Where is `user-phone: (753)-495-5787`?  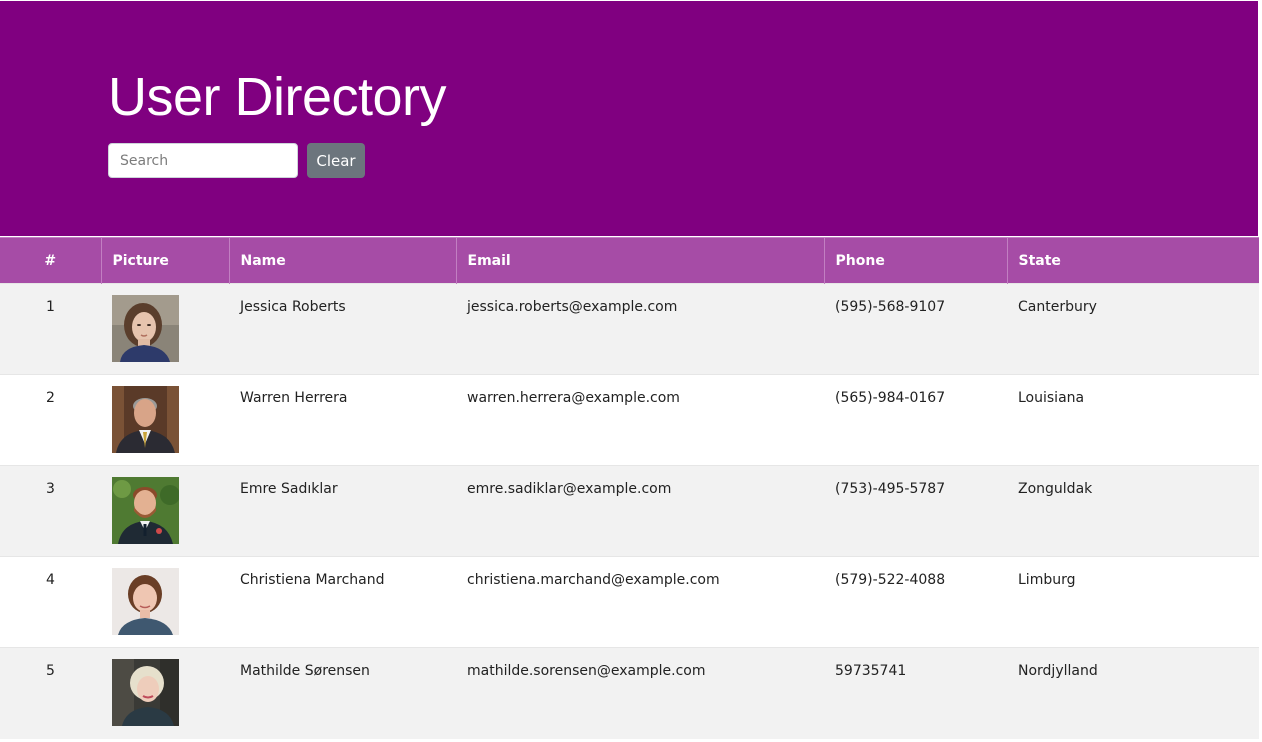 user-phone: (753)-495-5787 is located at coordinates (915, 511).